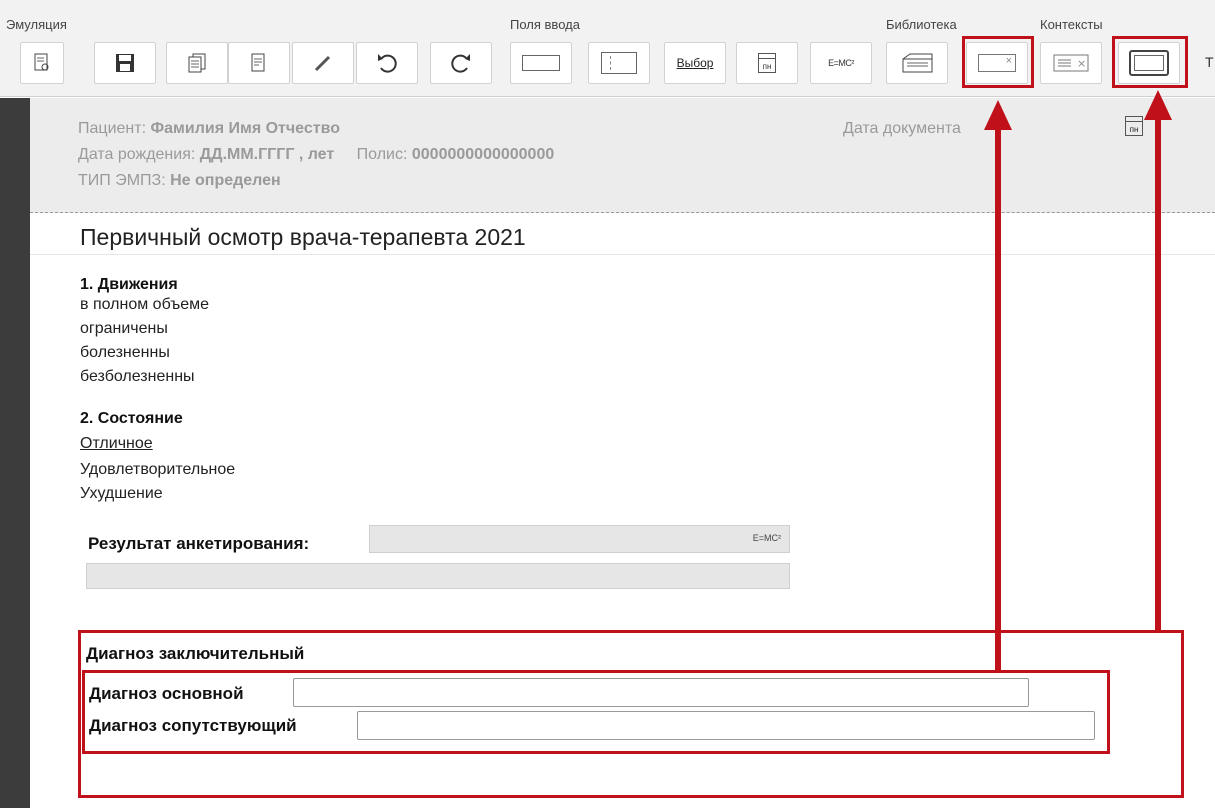 The height and width of the screenshot is (808, 1215). I want to click on choice-button: Выбор, so click(695, 63).